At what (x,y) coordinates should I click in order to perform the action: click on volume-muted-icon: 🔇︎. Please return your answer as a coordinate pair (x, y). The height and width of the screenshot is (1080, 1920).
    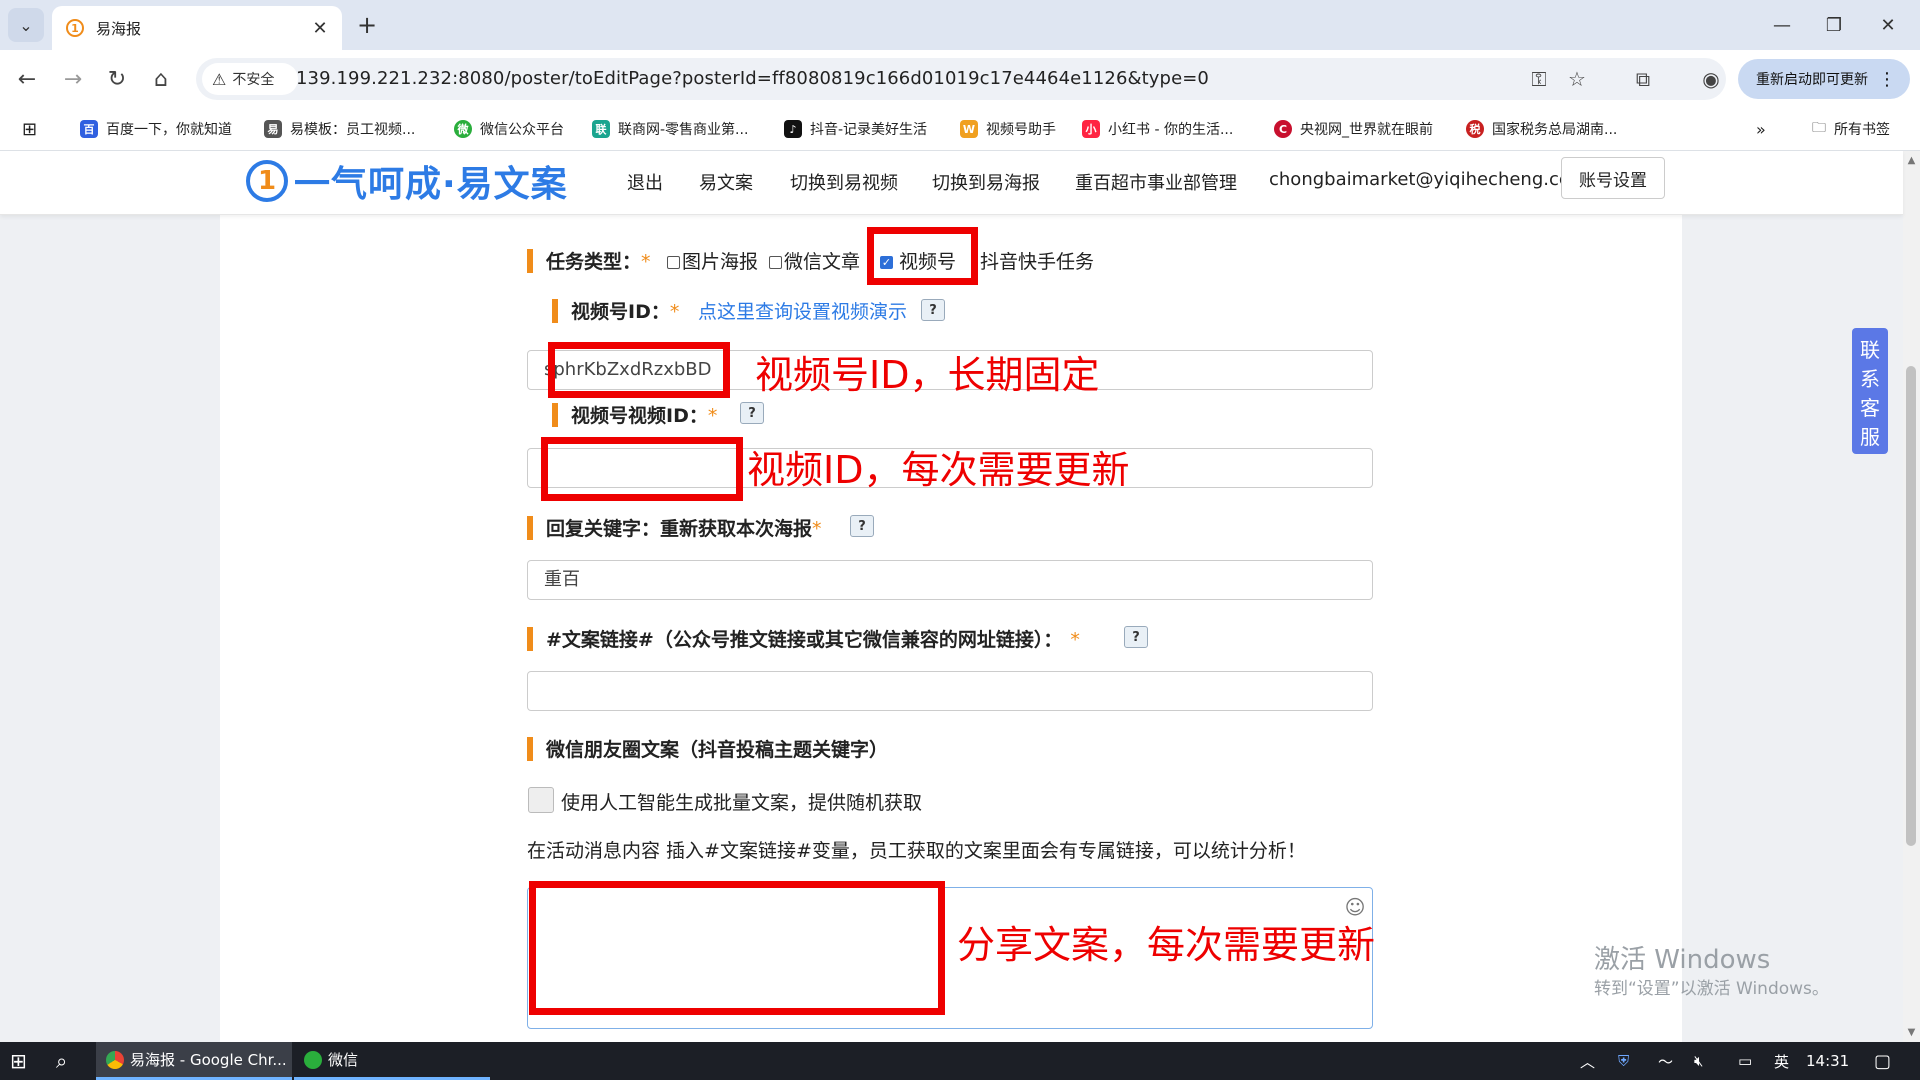
    Looking at the image, I should click on (1698, 1061).